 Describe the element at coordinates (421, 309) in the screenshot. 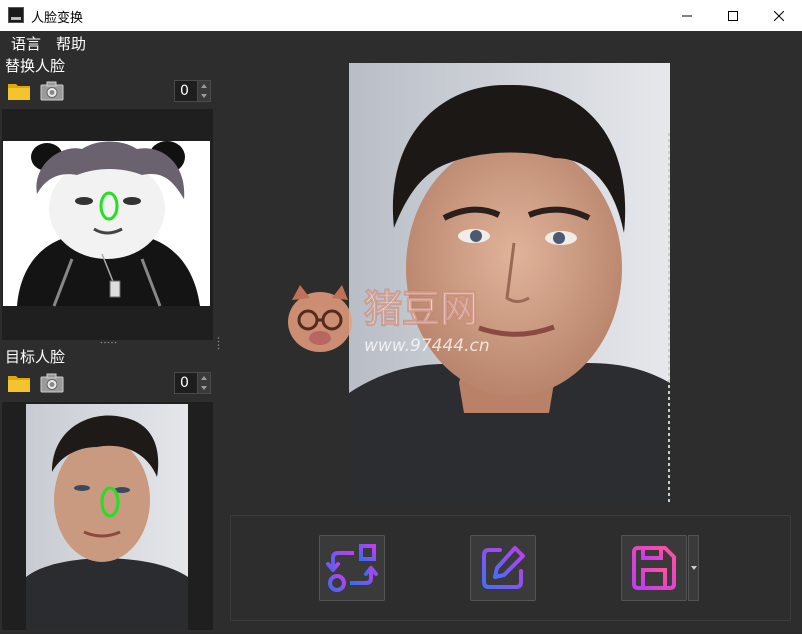

I see `watermark-name: 猪豆网` at that location.